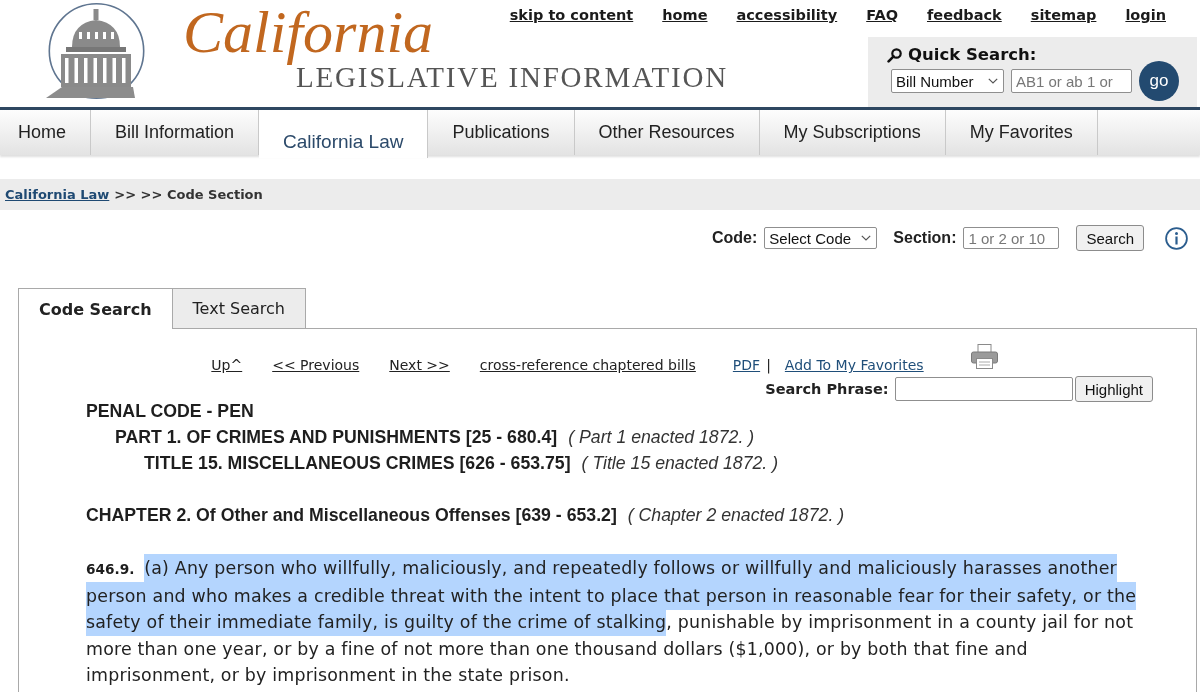 This screenshot has height=692, width=1200. I want to click on top-link: home, so click(685, 15).